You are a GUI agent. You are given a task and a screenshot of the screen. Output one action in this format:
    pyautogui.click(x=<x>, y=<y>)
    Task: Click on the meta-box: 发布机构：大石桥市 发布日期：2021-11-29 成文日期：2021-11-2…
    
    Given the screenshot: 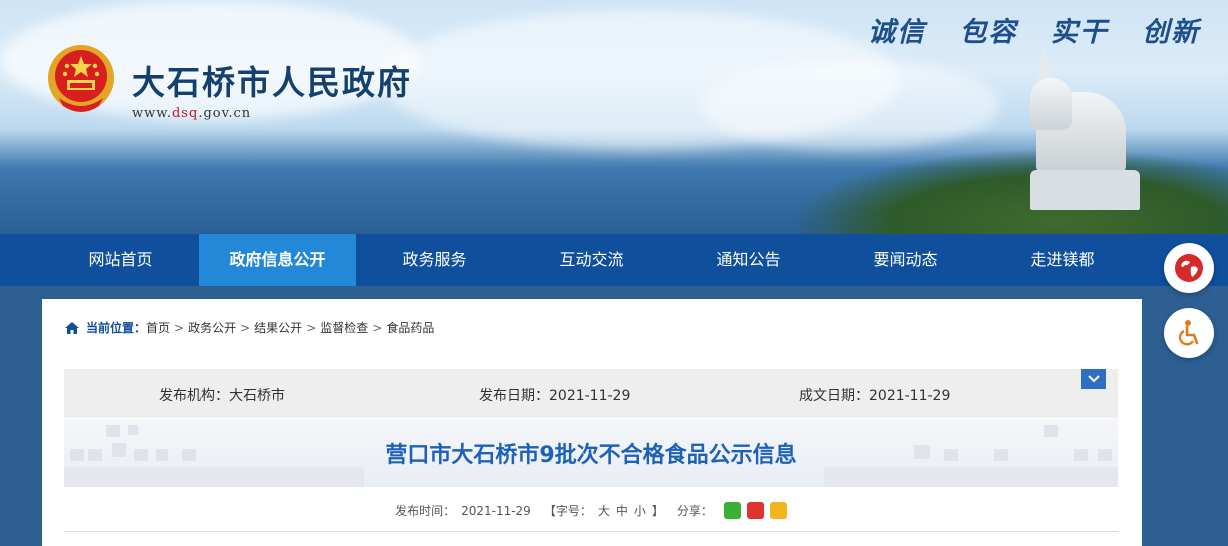 What is the action you would take?
    pyautogui.click(x=591, y=393)
    